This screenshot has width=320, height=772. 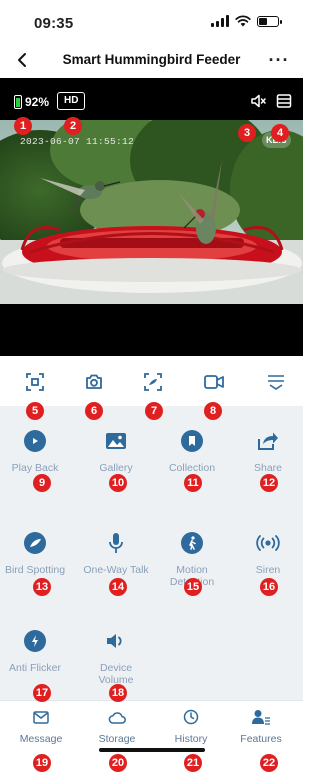 I want to click on share-icon, so click(x=268, y=441).